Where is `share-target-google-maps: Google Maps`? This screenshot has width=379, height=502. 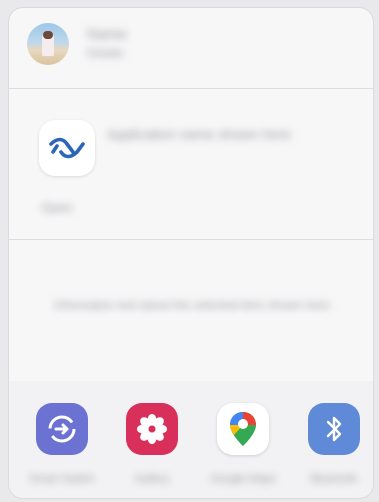 share-target-google-maps: Google Maps is located at coordinates (243, 444).